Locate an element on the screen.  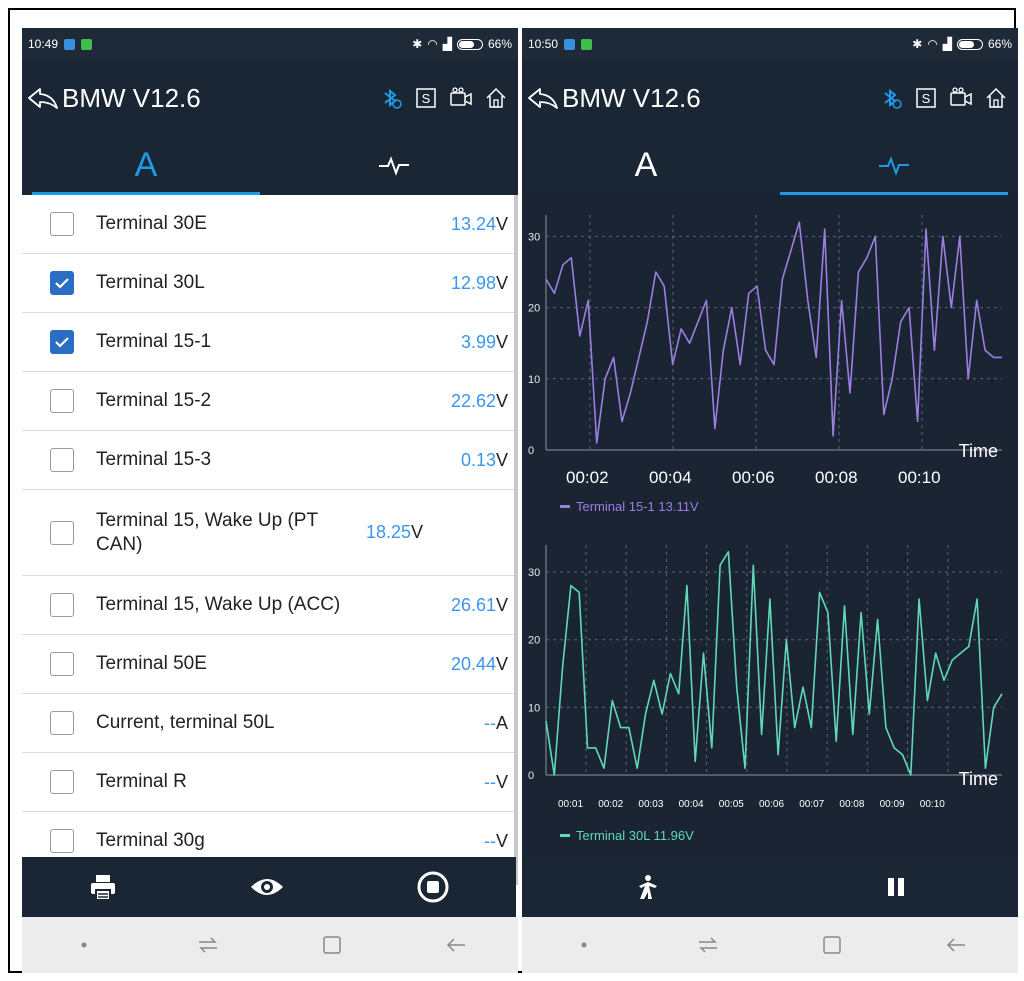
list-item: Terminal 15, Wake Up (PT CAN) 18.25 V is located at coordinates (269, 533).